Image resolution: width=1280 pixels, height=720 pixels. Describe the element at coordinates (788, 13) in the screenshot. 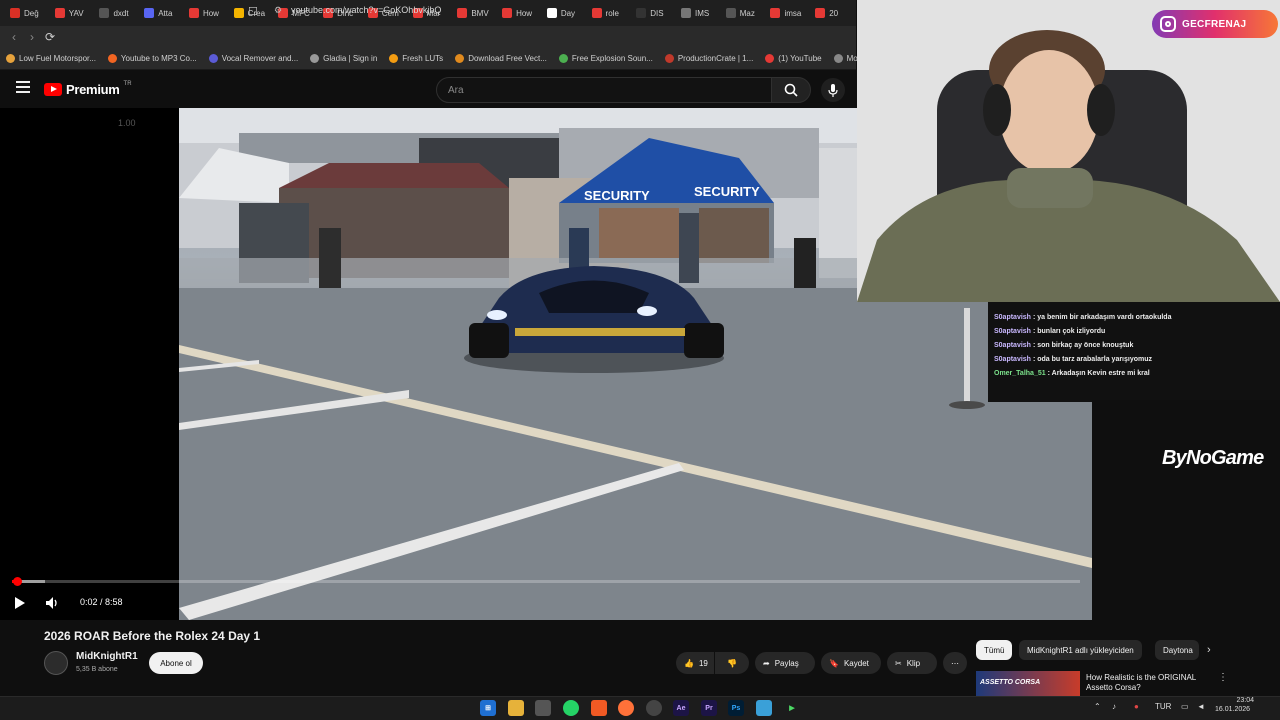

I see `browser-tab: imsa` at that location.